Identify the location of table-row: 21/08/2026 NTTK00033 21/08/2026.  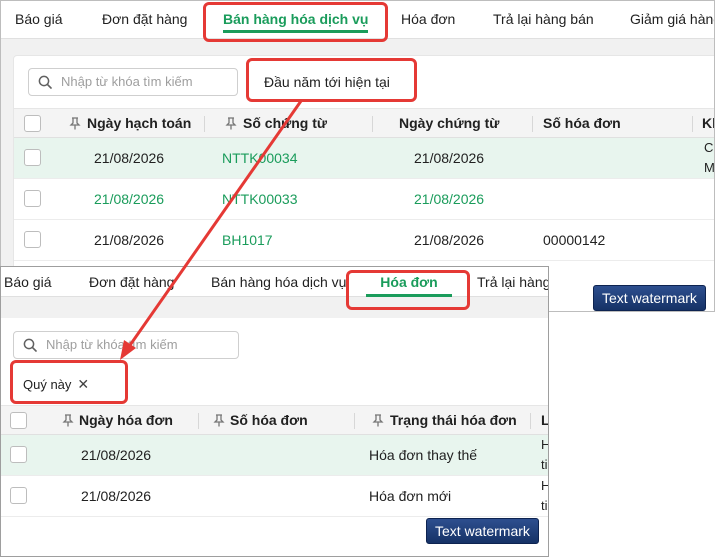
(364, 199).